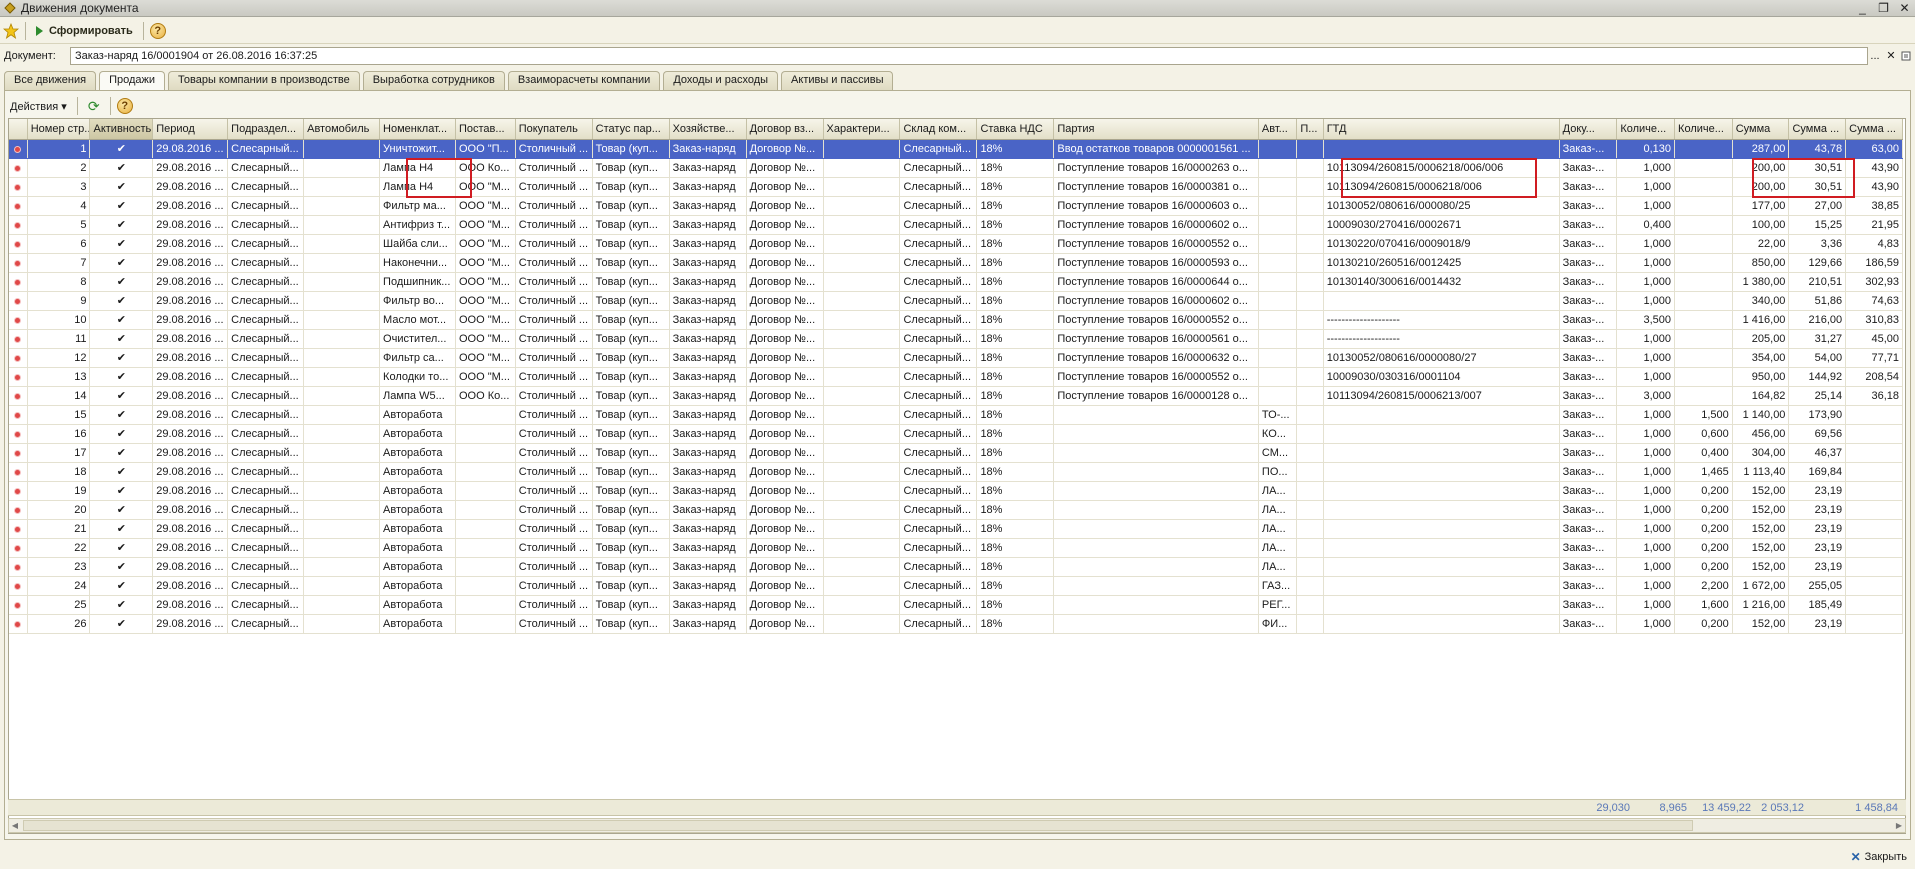  What do you see at coordinates (1817, 548) in the screenshot?
I see `table-cell: 23,19` at bounding box center [1817, 548].